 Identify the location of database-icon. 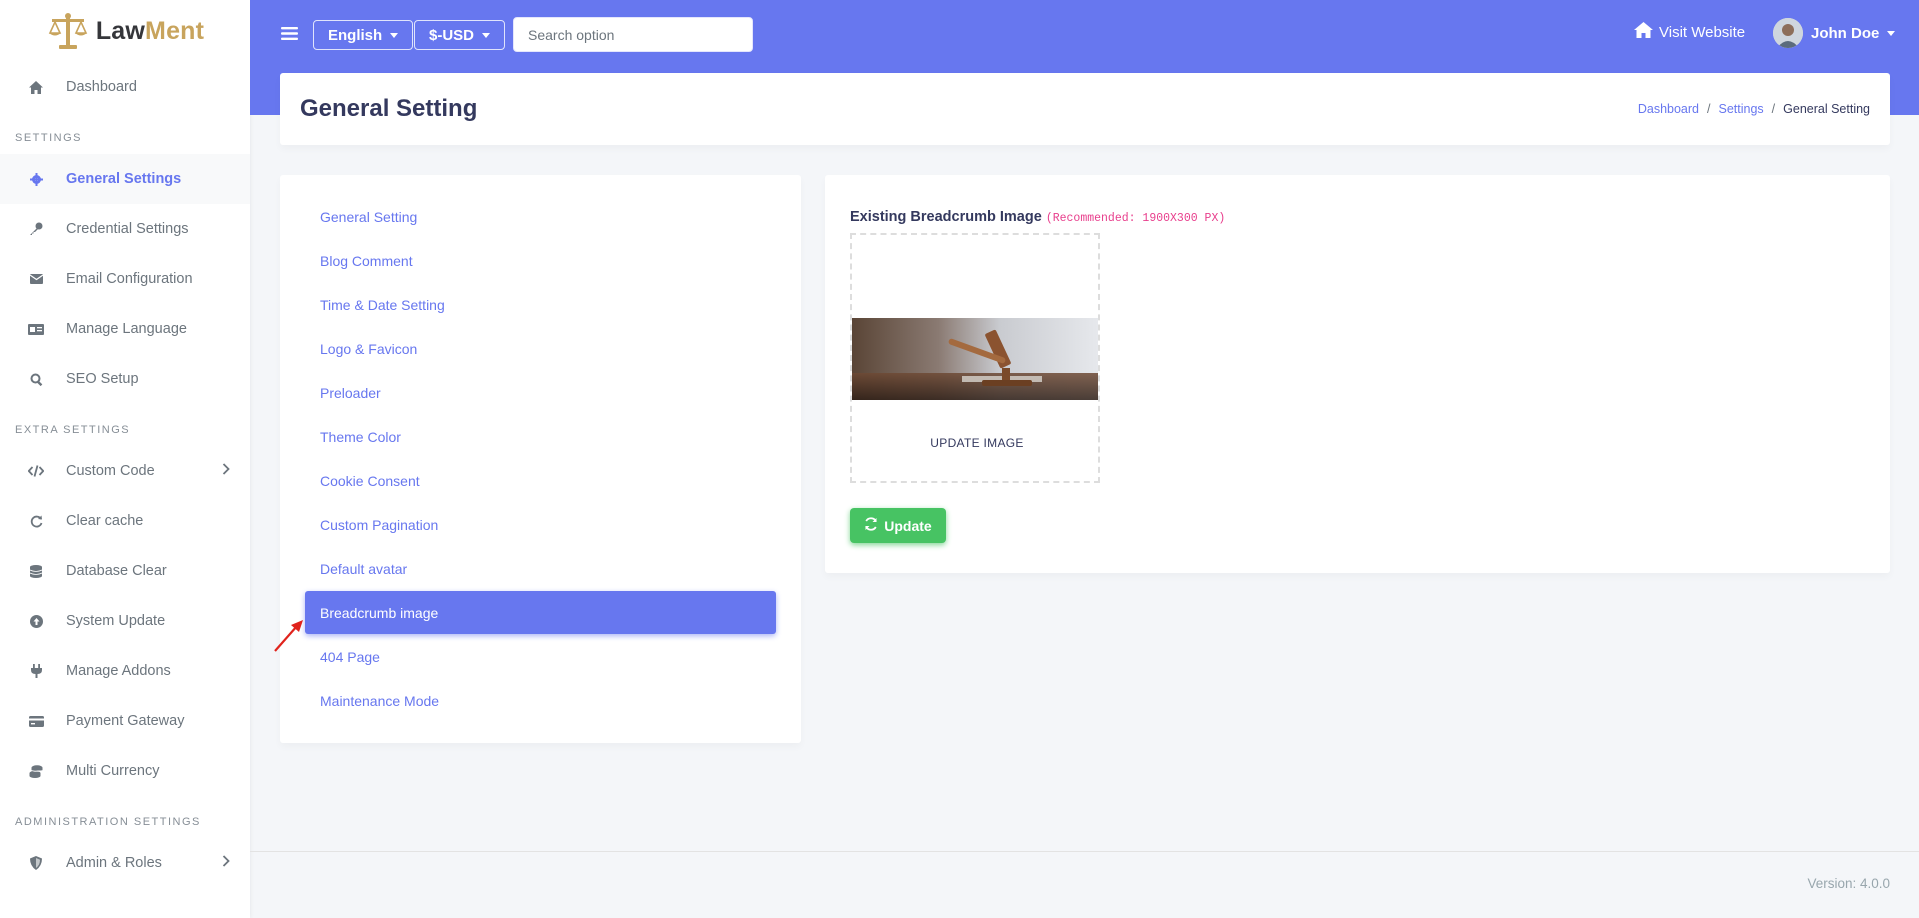
(36, 571).